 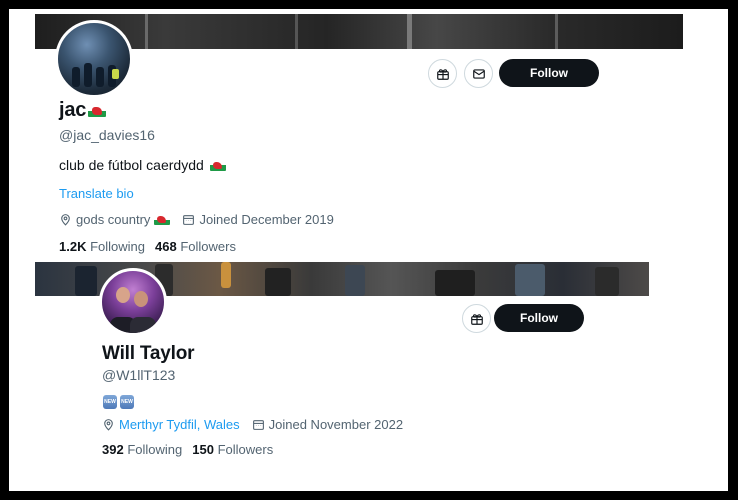 I want to click on profile-handle: @jac_davies16, so click(x=107, y=135).